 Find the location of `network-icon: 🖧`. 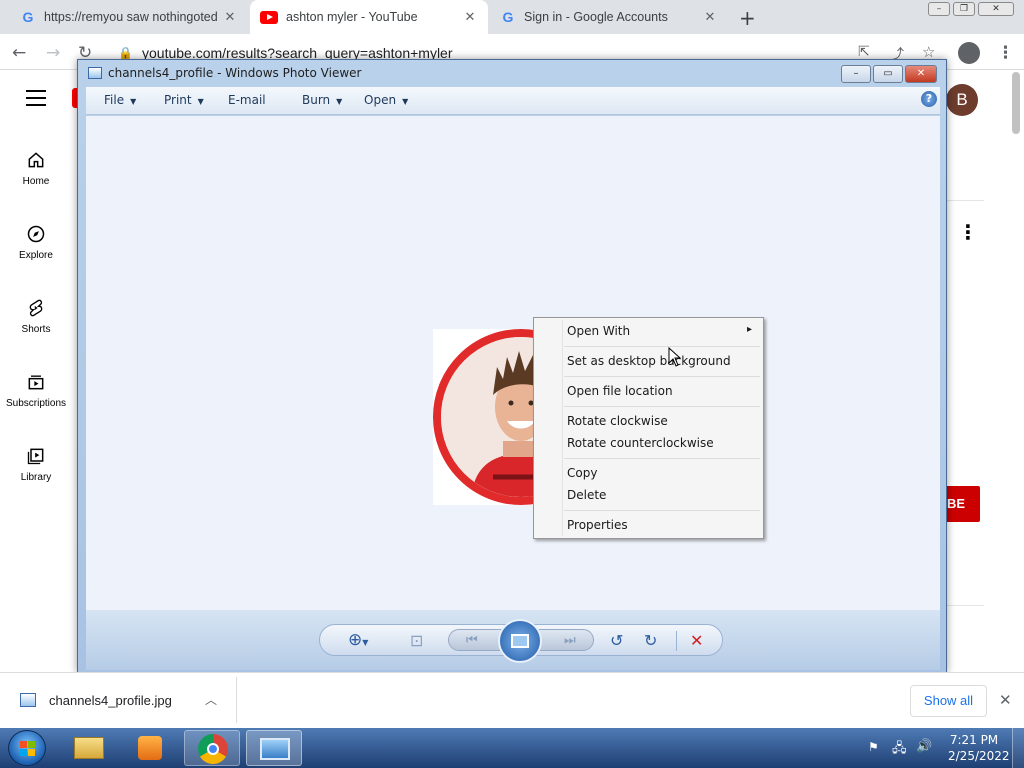

network-icon: 🖧 is located at coordinates (899, 750).